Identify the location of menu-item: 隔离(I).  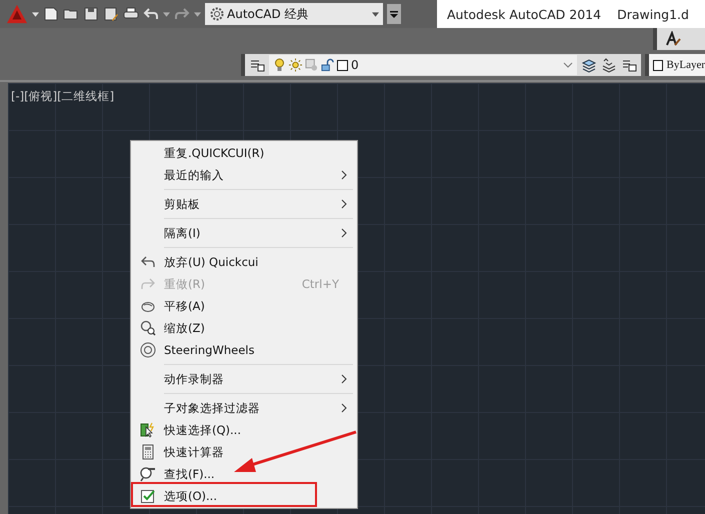
(244, 233).